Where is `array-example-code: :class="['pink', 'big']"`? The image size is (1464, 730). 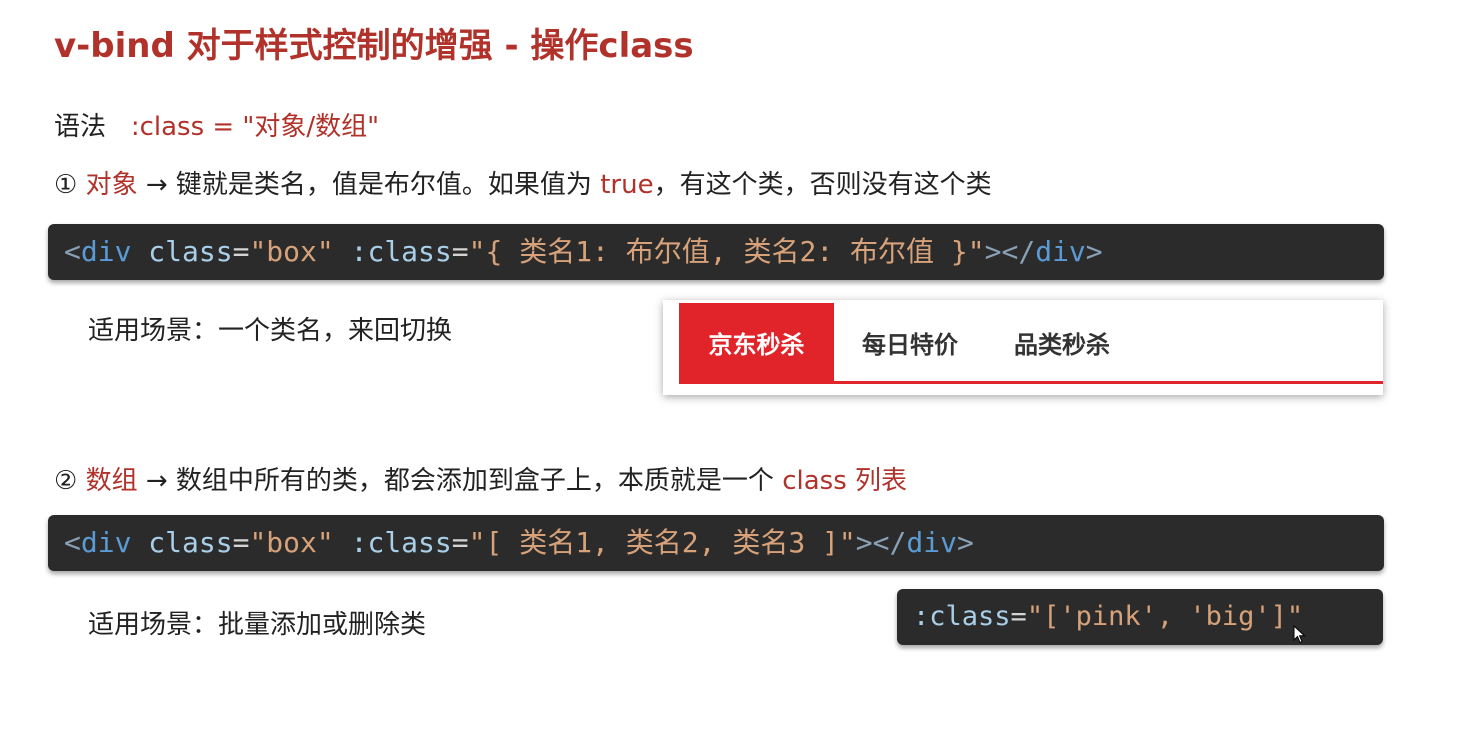 array-example-code: :class="['pink', 'big']" is located at coordinates (1140, 617).